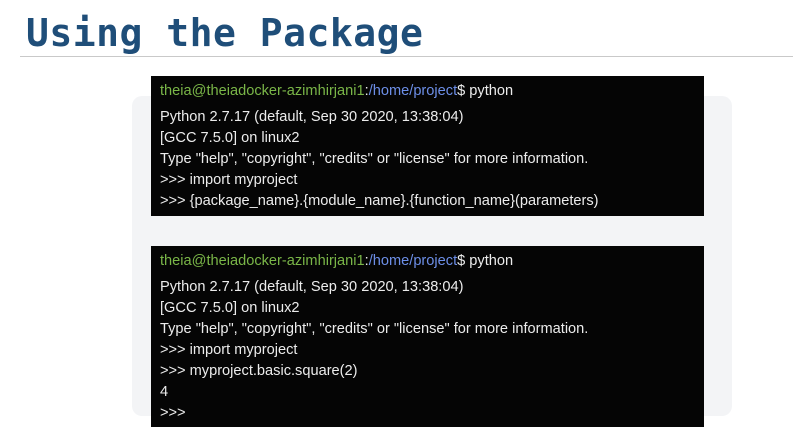  What do you see at coordinates (259, 371) in the screenshot?
I see `terminal-output-line: >>> myproject.basic.square(2)` at bounding box center [259, 371].